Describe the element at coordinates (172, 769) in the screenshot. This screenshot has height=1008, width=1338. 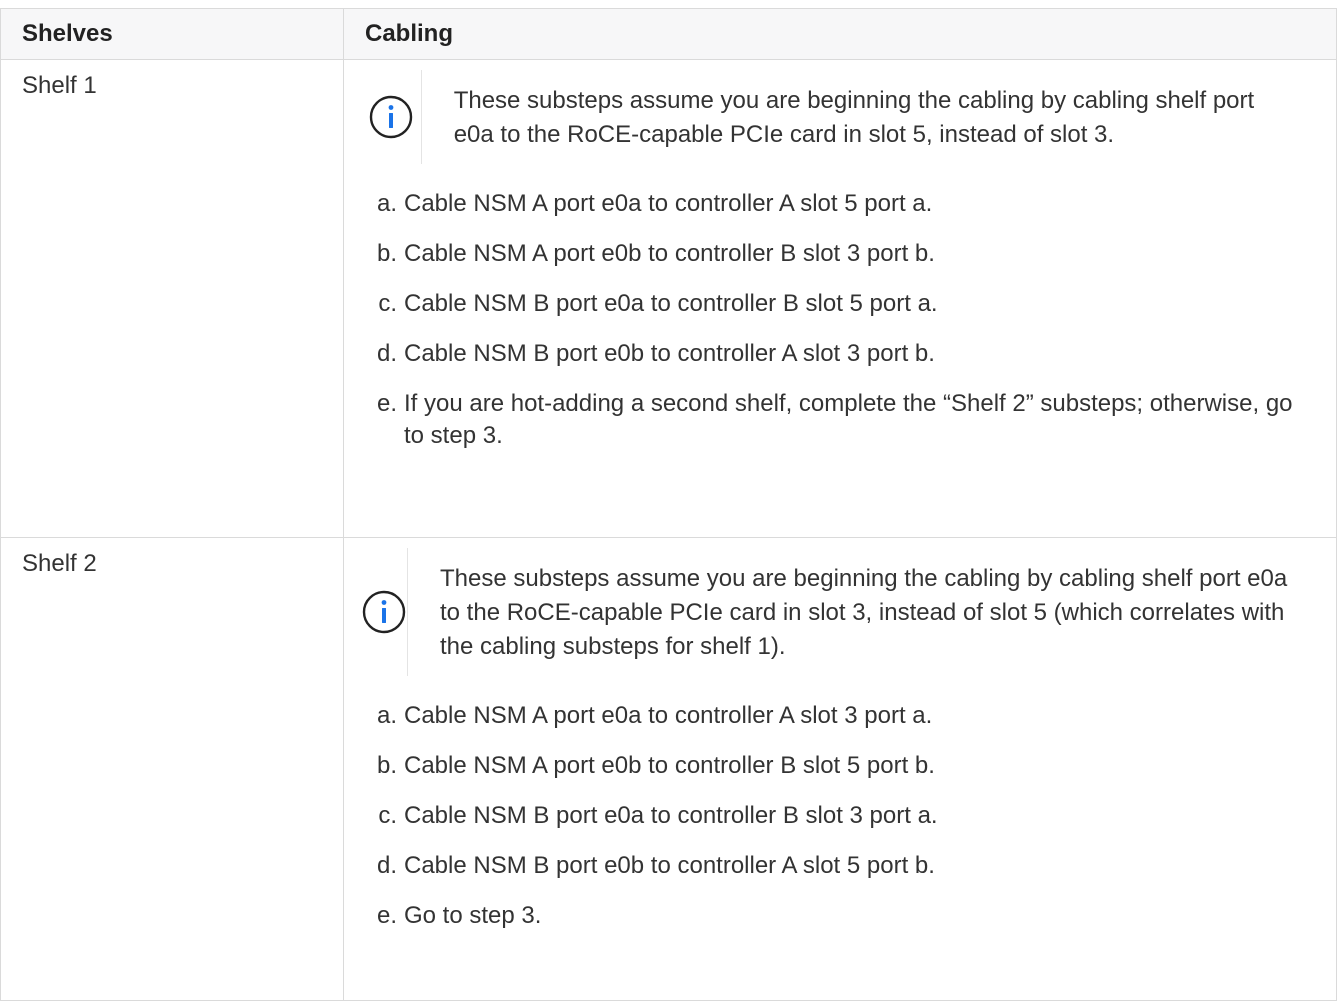
I see `shelf-cell: Shelf 2` at that location.